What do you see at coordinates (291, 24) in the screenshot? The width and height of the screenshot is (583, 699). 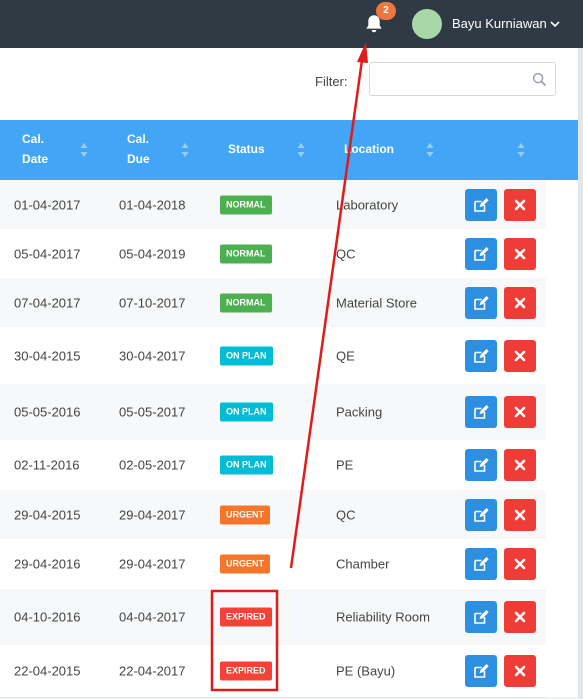 I see `top-navbar: 2 Bayu Kurniawan` at bounding box center [291, 24].